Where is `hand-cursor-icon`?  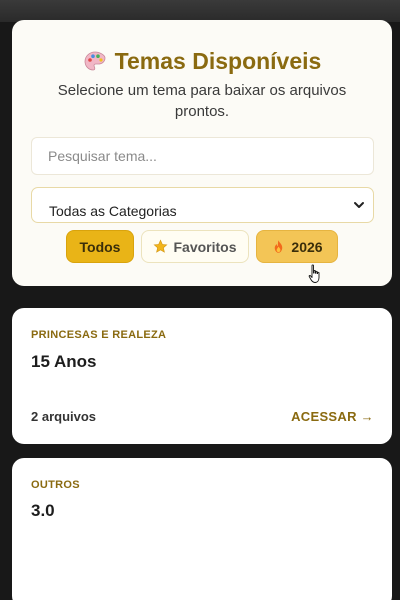 hand-cursor-icon is located at coordinates (314, 273).